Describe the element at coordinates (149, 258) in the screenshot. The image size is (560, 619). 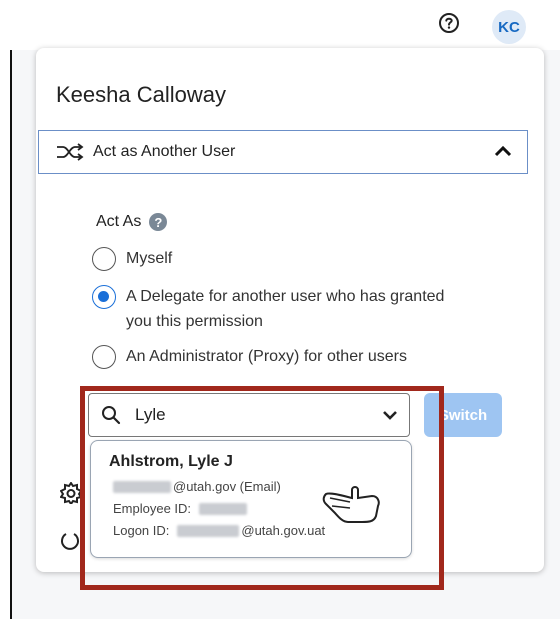
I see `option-myself-label: Myself` at that location.